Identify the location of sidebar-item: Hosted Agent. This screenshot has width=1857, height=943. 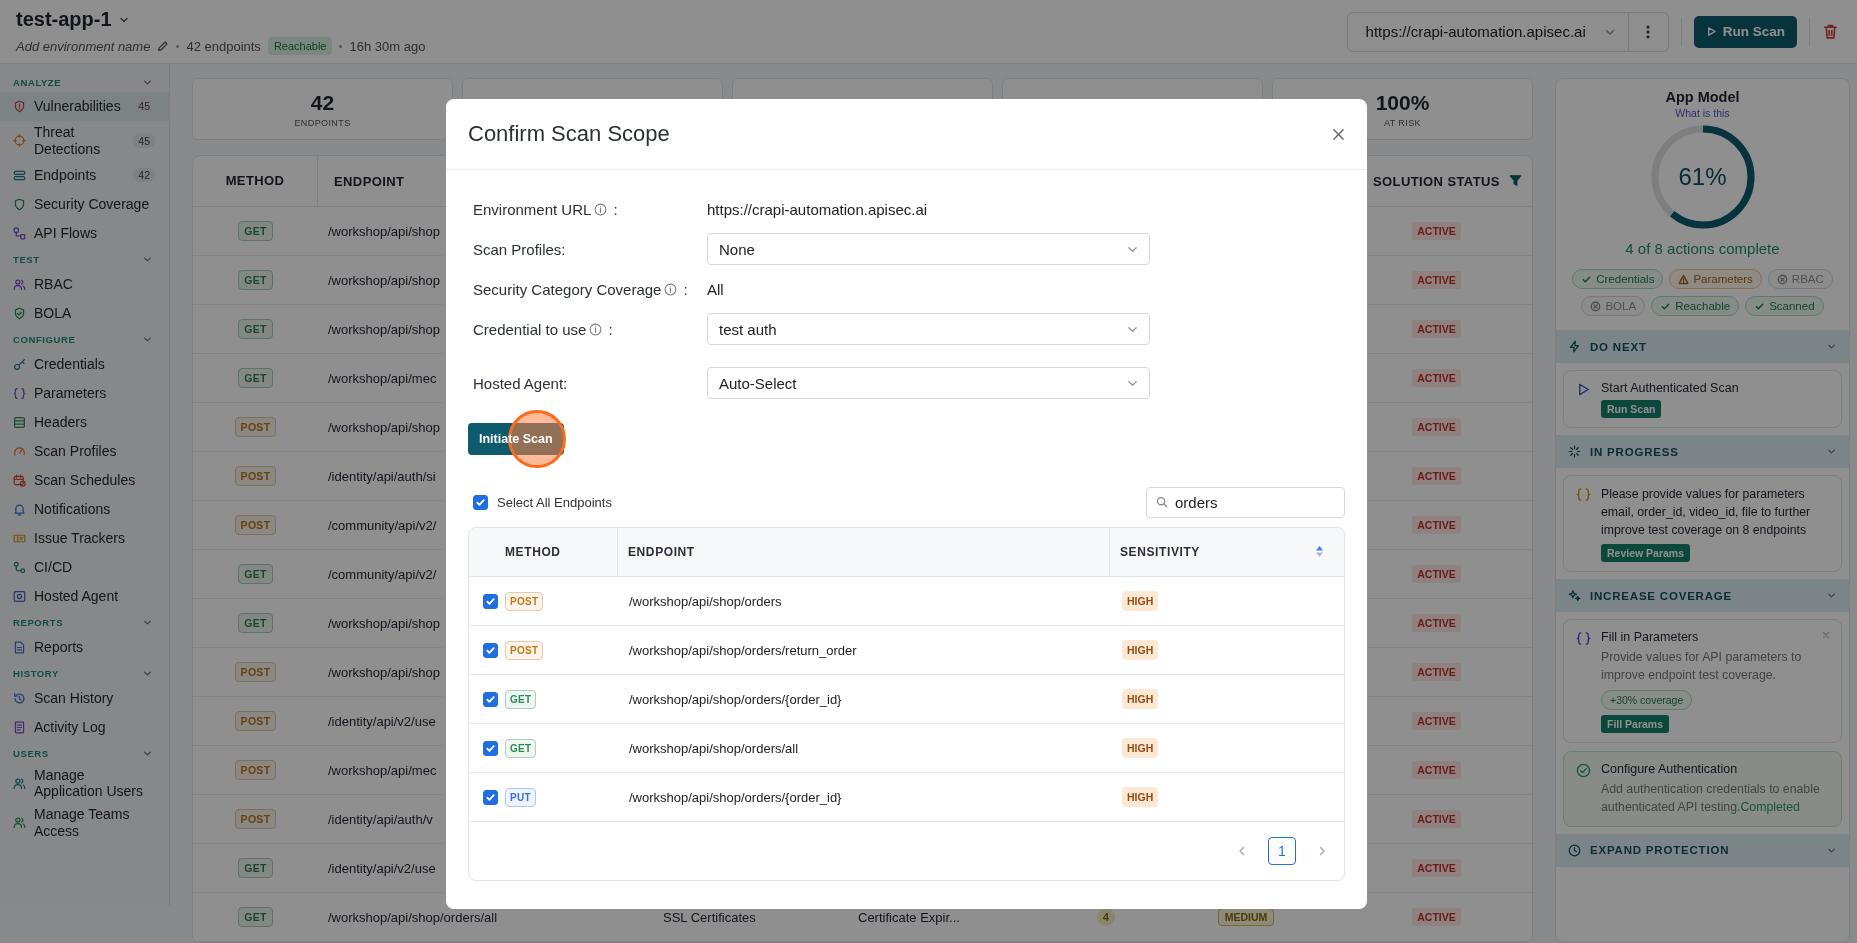
(84, 596).